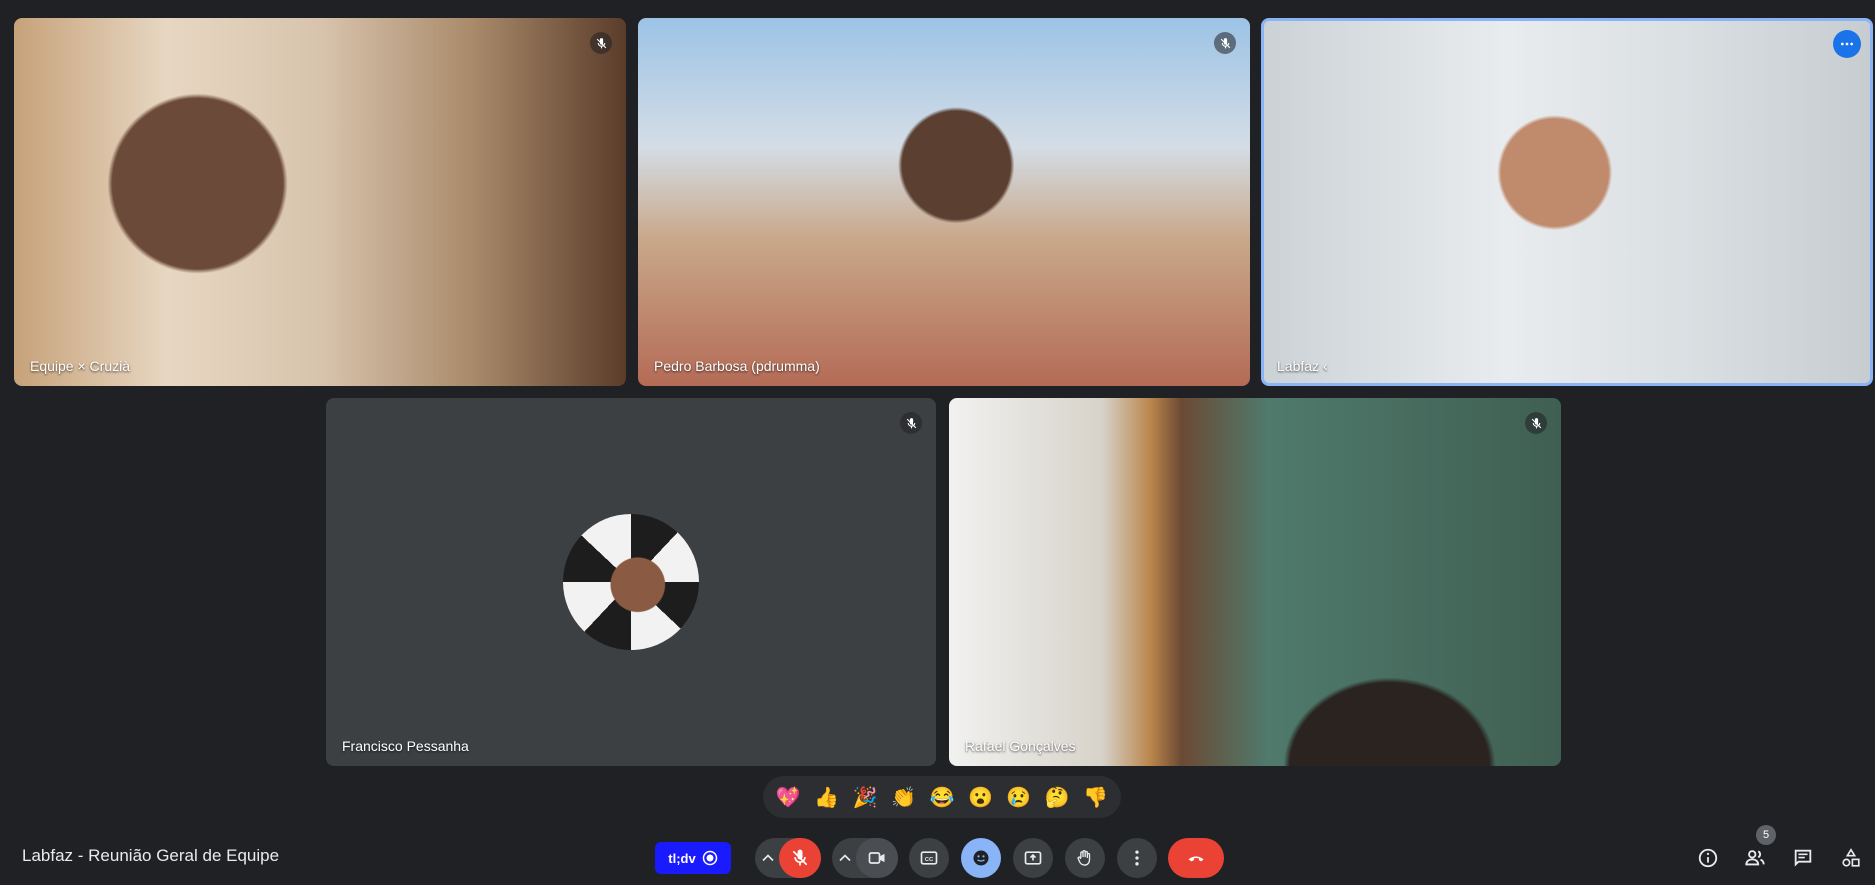 Image resolution: width=1875 pixels, height=885 pixels. What do you see at coordinates (737, 366) in the screenshot?
I see `participant-name: Pedro Barbosa (pdrumma)` at bounding box center [737, 366].